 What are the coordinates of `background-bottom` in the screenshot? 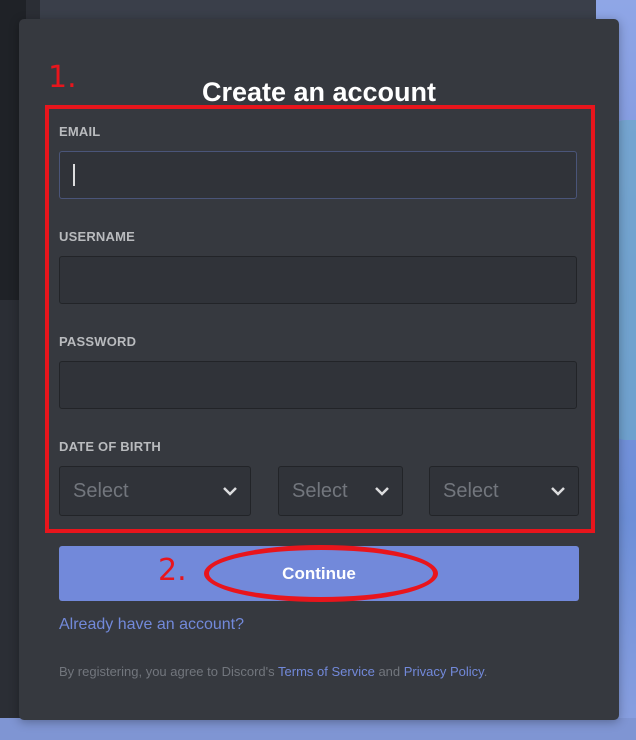 It's located at (318, 729).